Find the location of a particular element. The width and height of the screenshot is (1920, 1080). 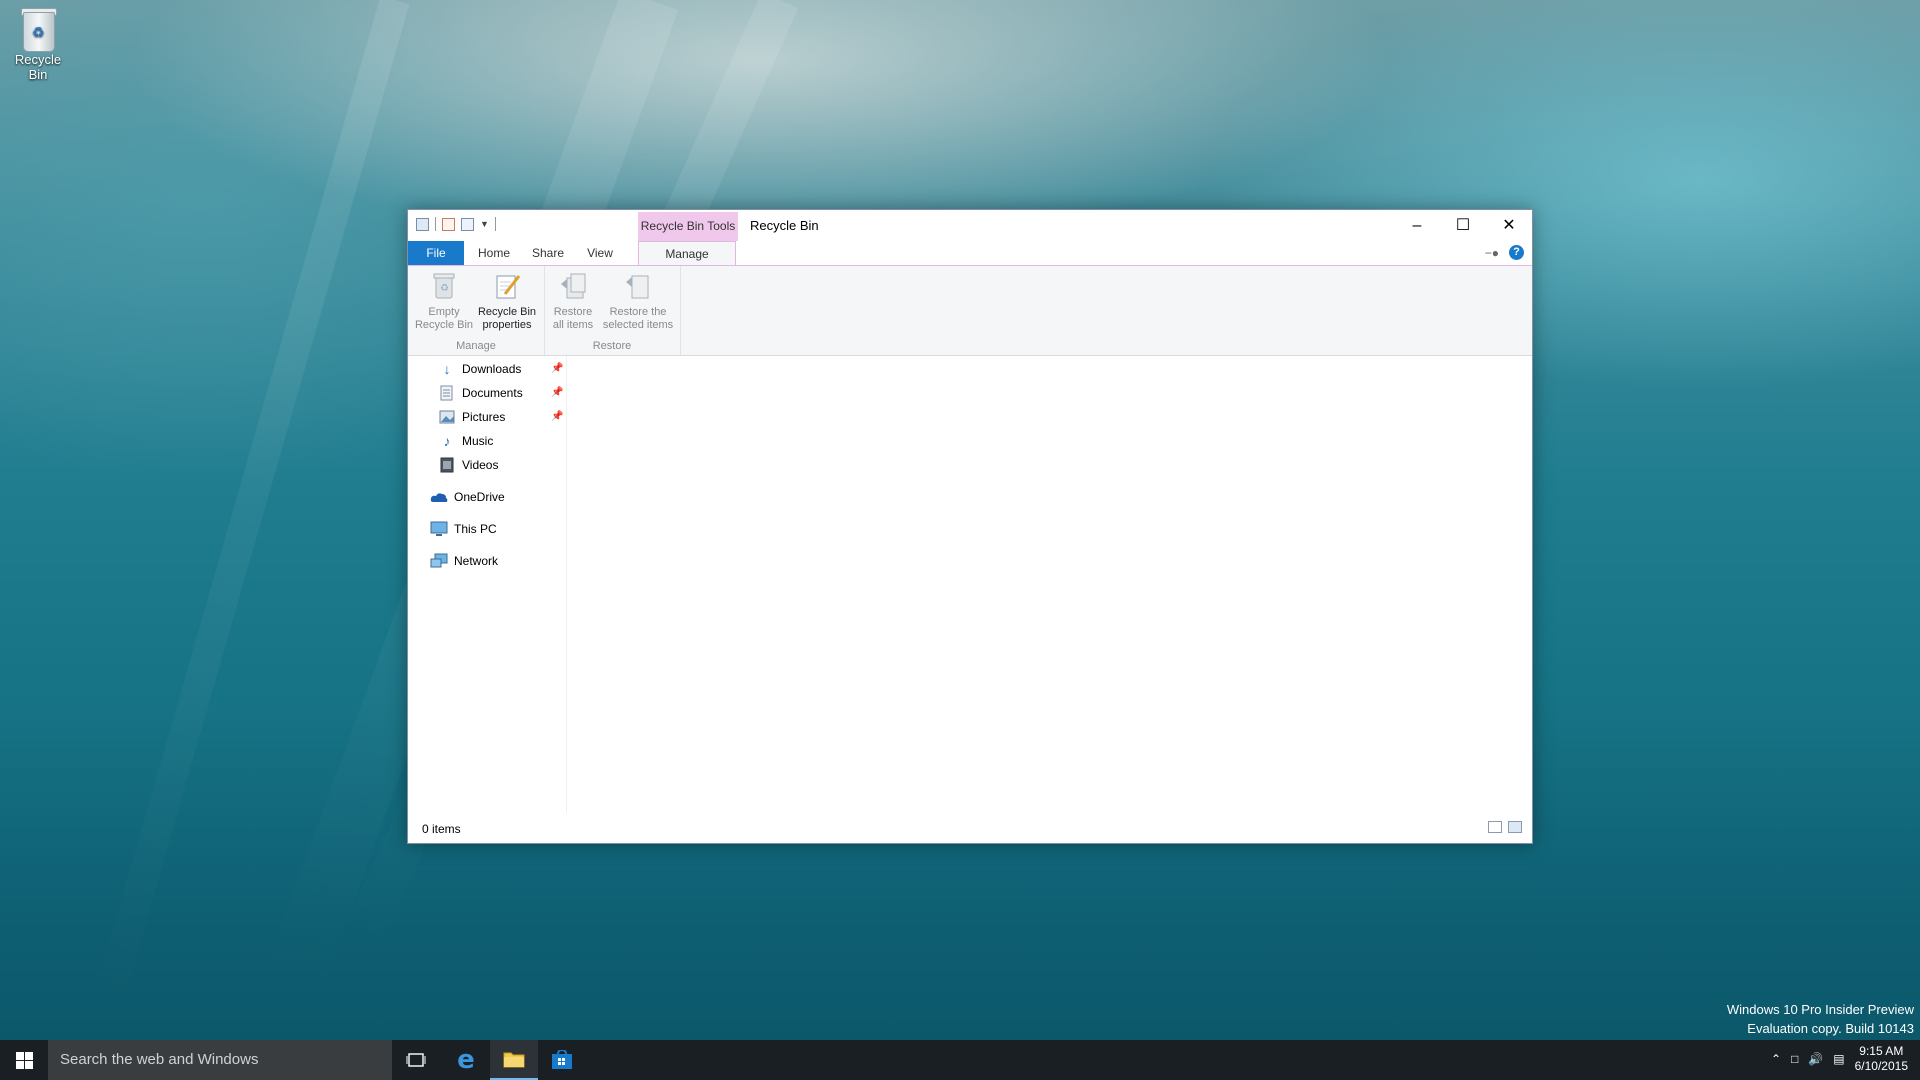

new-folder-icon is located at coordinates (467, 224).